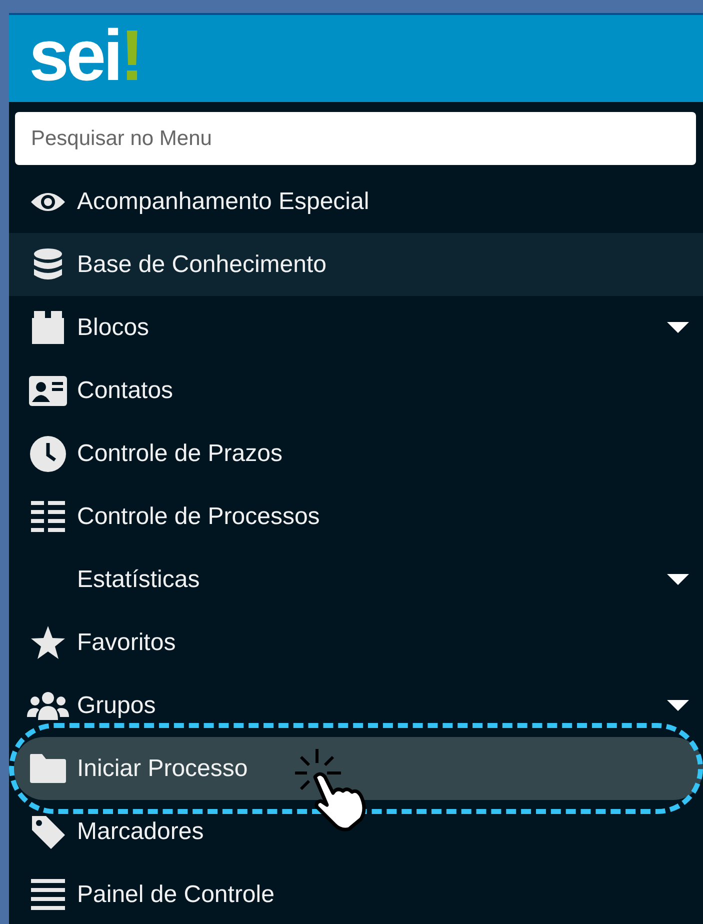  Describe the element at coordinates (358, 768) in the screenshot. I see `menu-item: Iniciar Processo` at that location.